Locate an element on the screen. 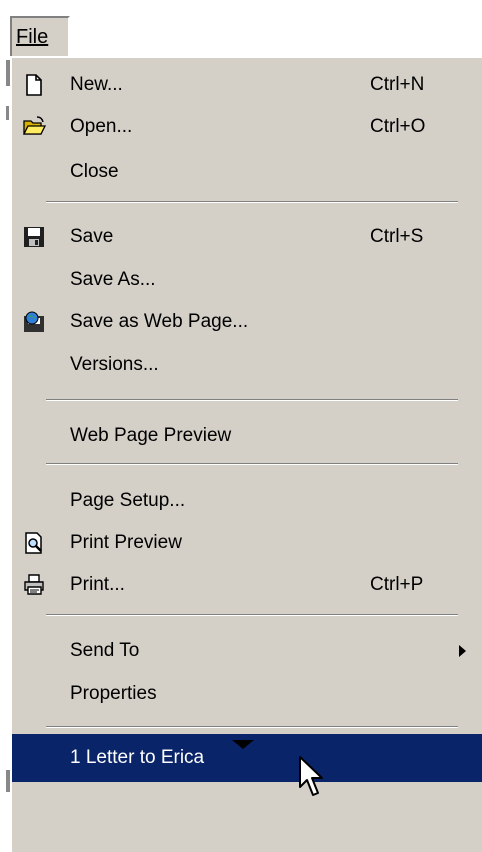  menu-item-send-to: Send To is located at coordinates (247, 651).